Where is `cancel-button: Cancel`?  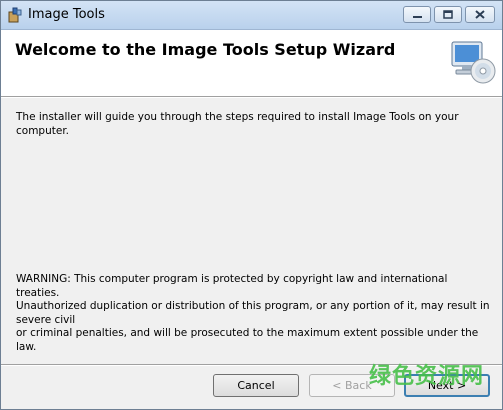
cancel-button: Cancel is located at coordinates (256, 385).